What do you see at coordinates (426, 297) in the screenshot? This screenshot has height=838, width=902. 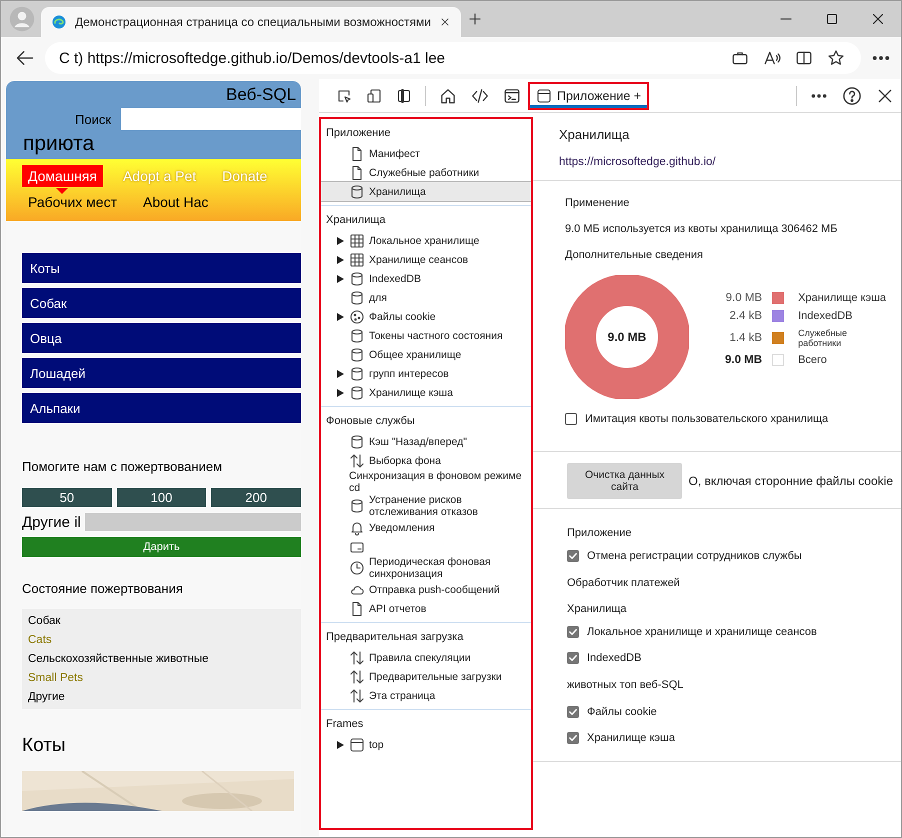 I see `tree-item: для` at bounding box center [426, 297].